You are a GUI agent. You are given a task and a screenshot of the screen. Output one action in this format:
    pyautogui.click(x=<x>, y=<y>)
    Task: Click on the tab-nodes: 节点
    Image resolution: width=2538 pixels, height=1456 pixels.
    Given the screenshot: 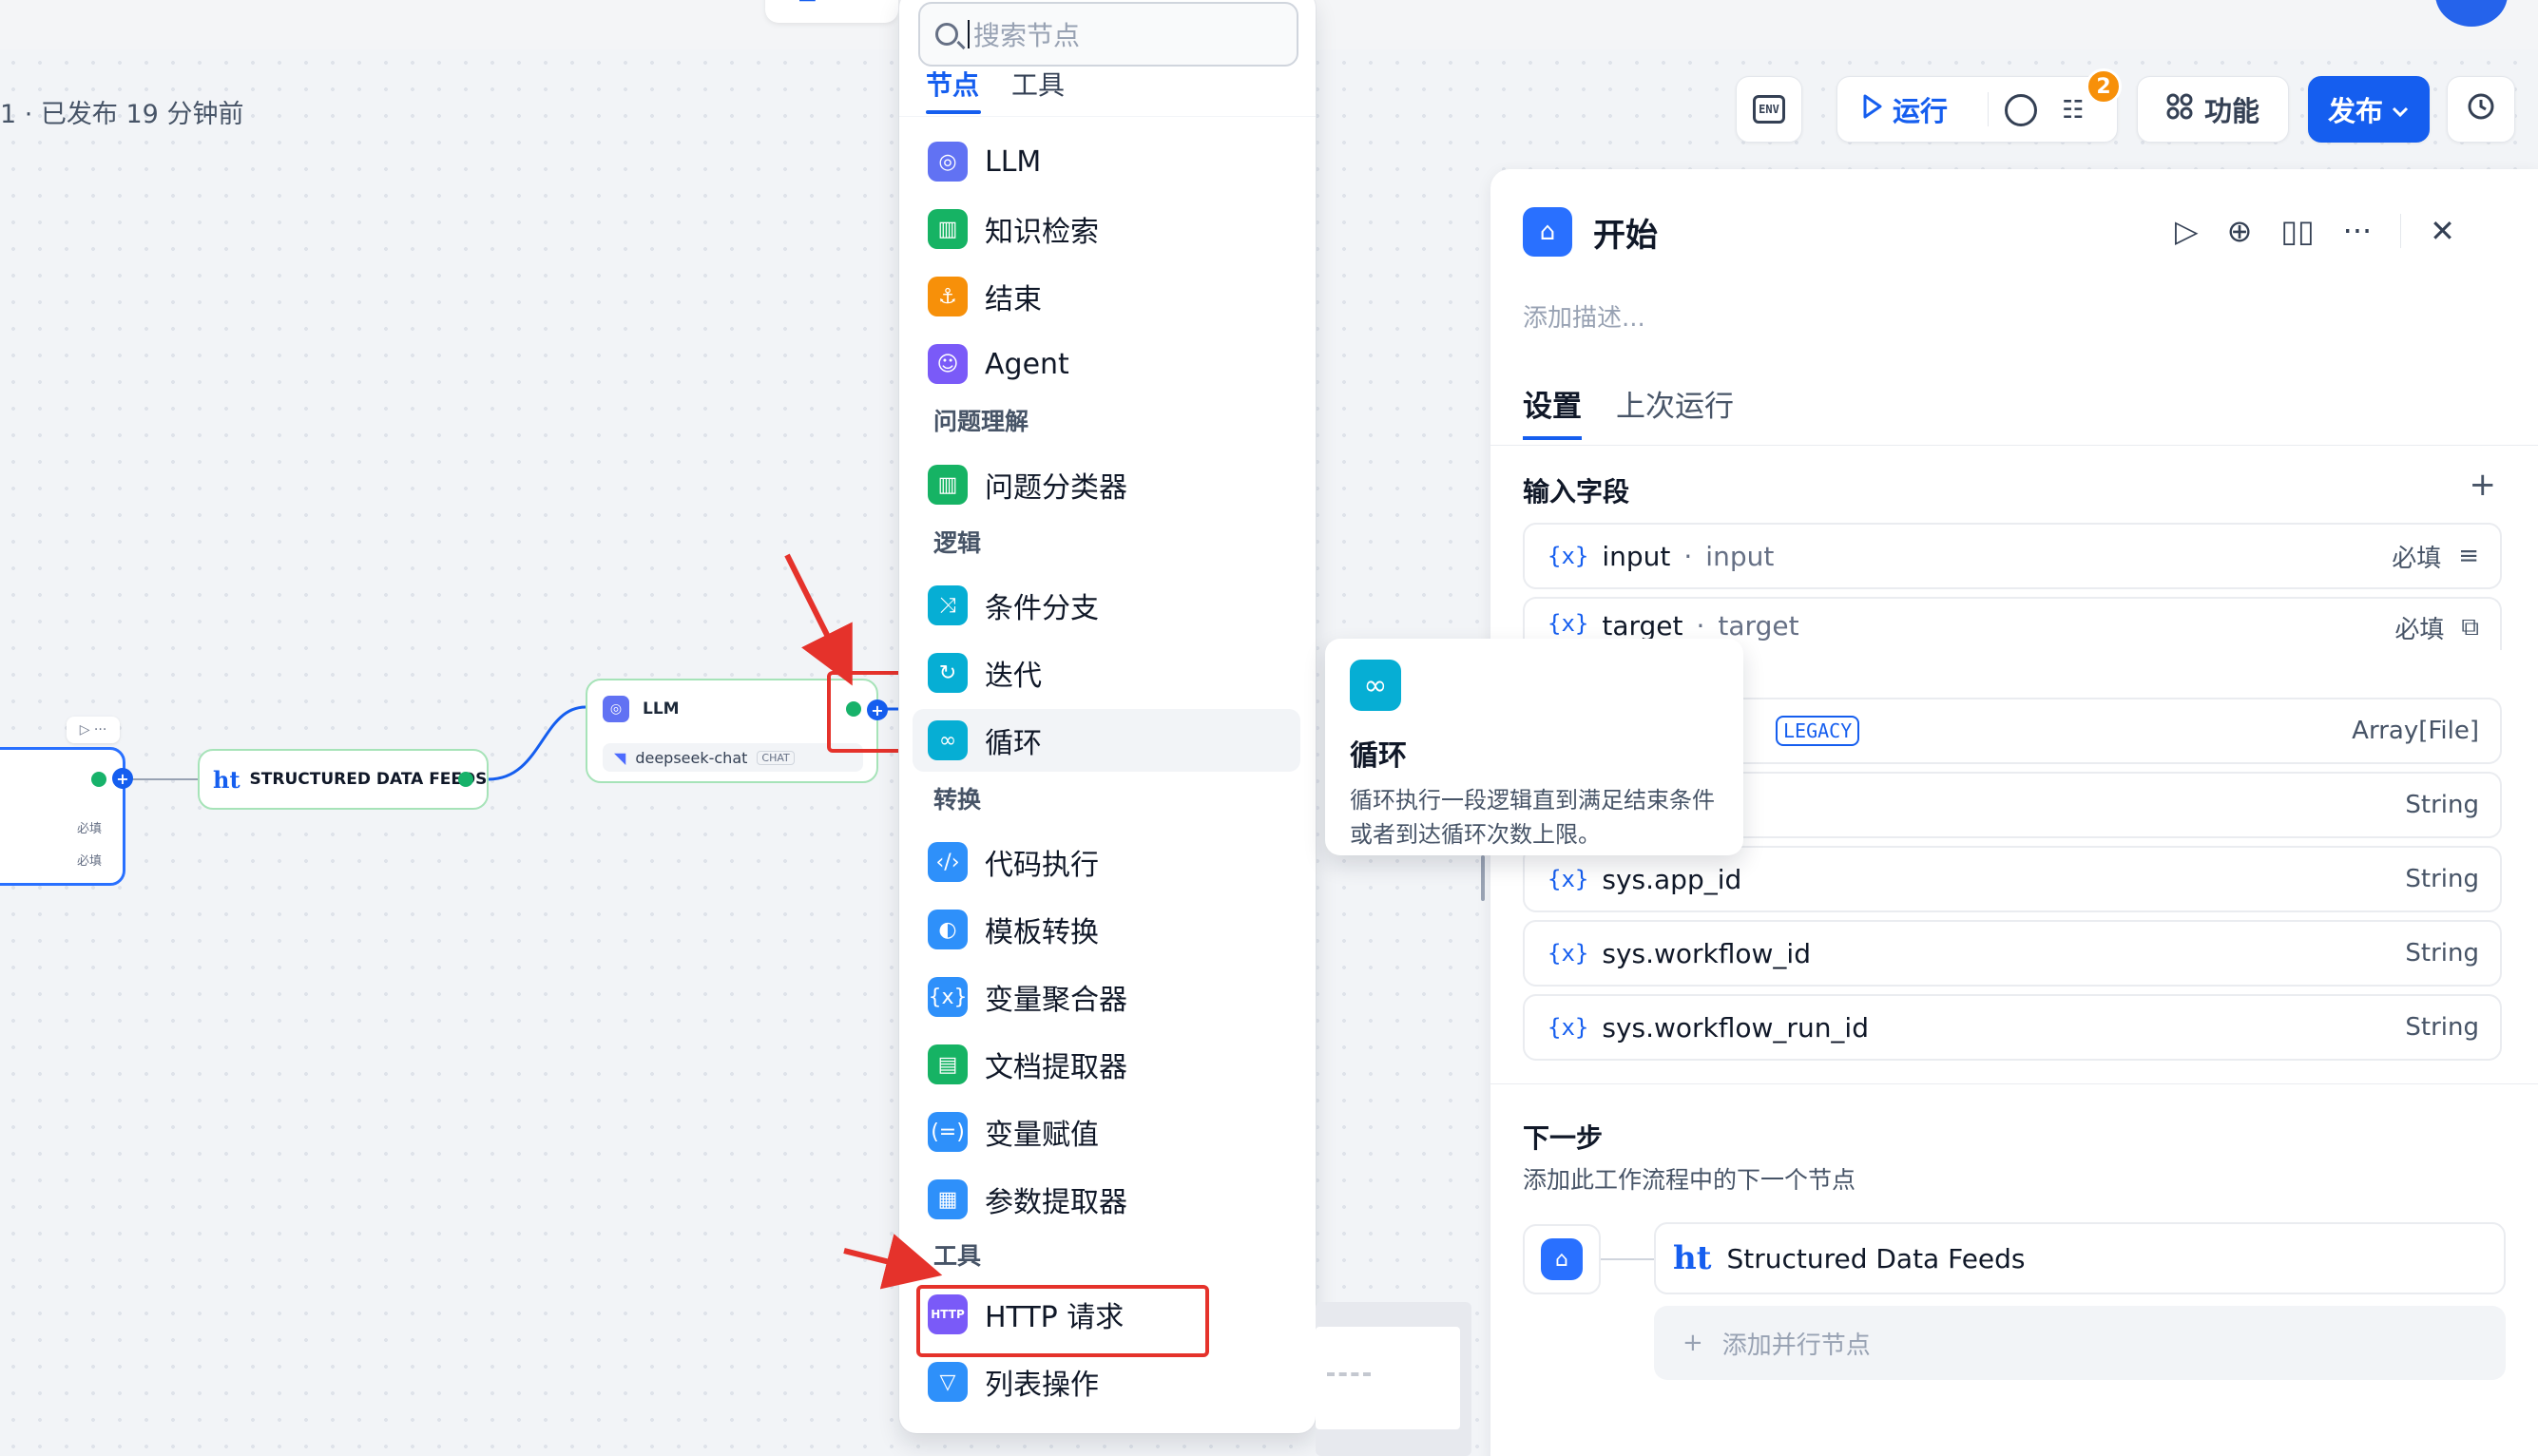 What is the action you would take?
    pyautogui.click(x=954, y=89)
    